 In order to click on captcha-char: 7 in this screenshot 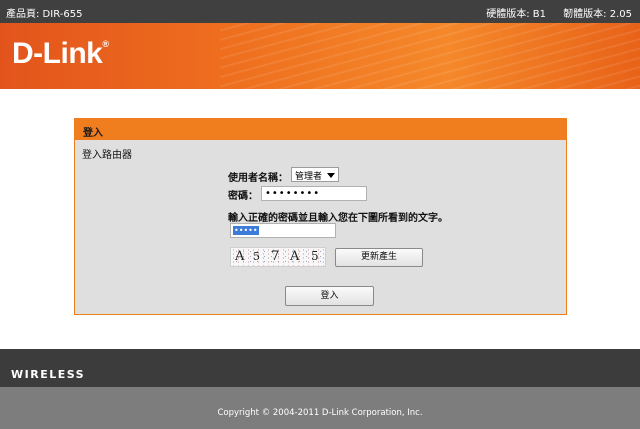, I will do `click(275, 256)`.